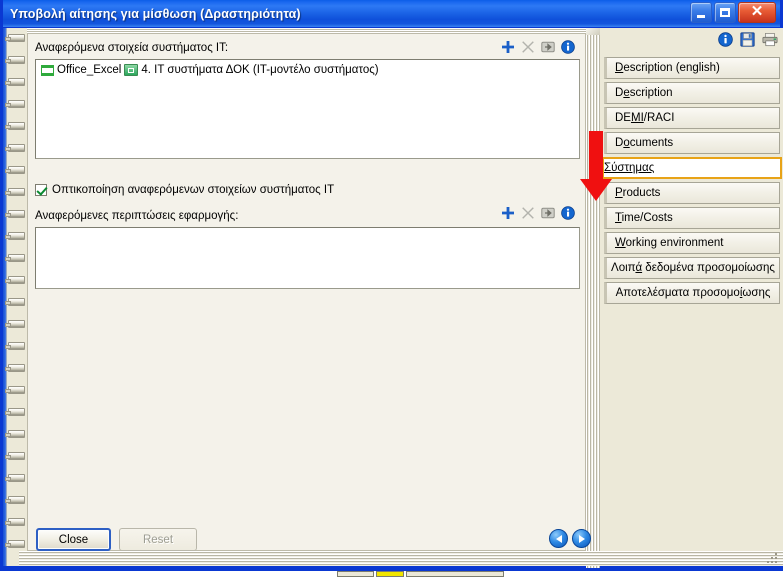 The image size is (783, 577). What do you see at coordinates (538, 47) in the screenshot?
I see `group1-toolbar` at bounding box center [538, 47].